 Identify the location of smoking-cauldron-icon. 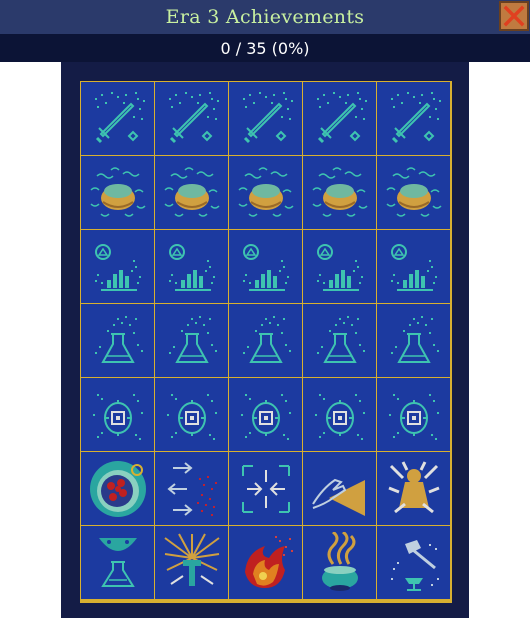
(339, 561).